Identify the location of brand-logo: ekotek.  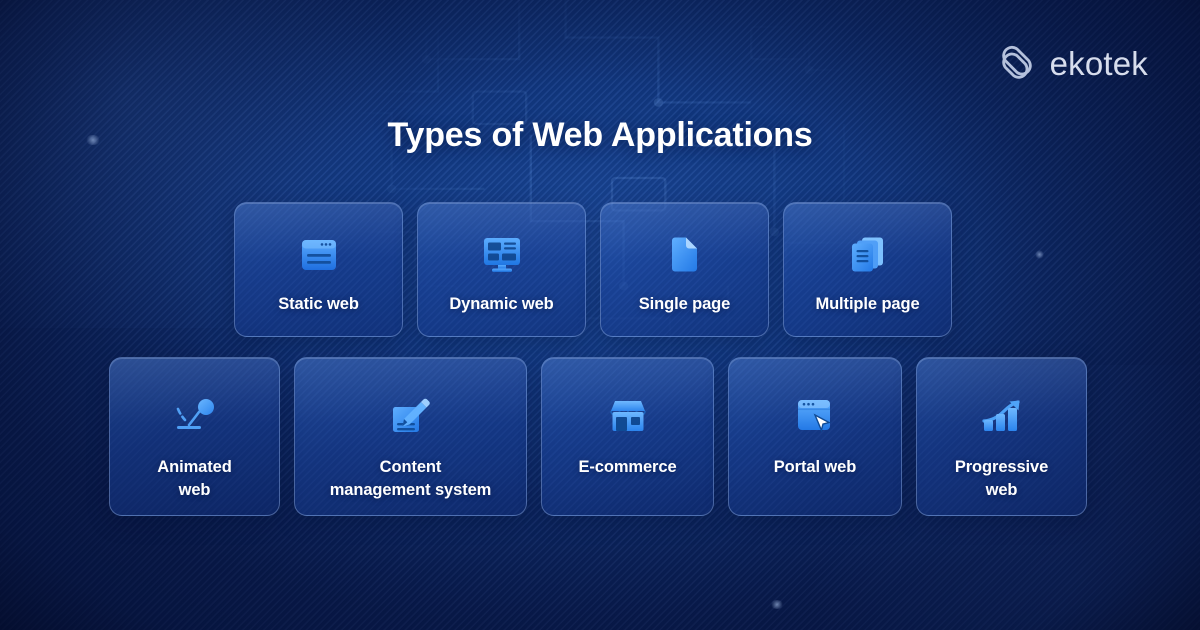
(1072, 64).